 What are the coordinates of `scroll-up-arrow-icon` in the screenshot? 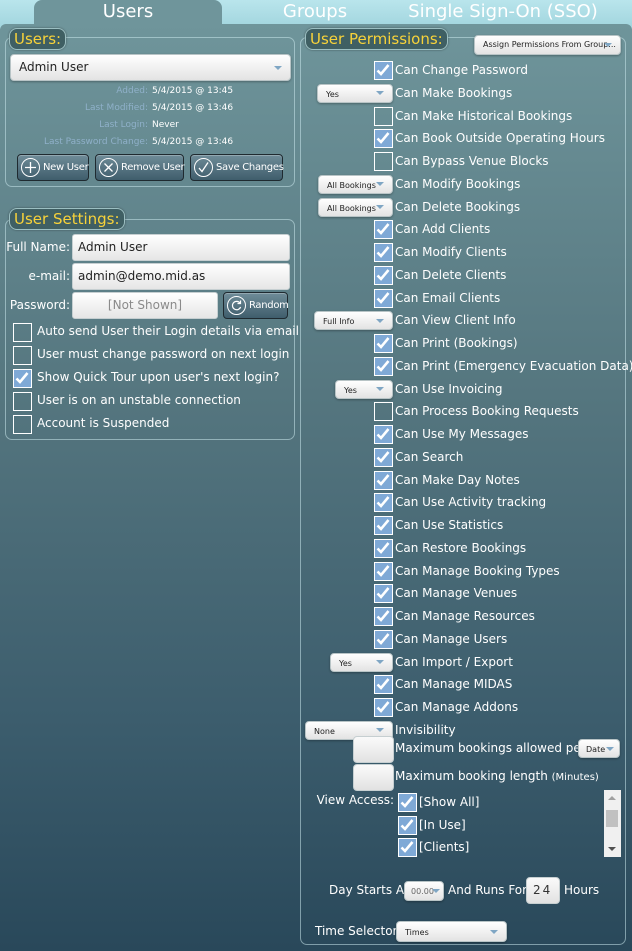 It's located at (612, 798).